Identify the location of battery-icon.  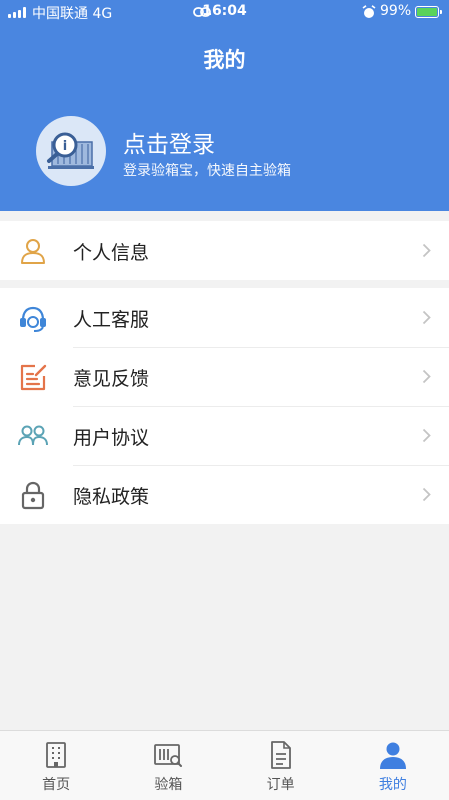
(428, 12).